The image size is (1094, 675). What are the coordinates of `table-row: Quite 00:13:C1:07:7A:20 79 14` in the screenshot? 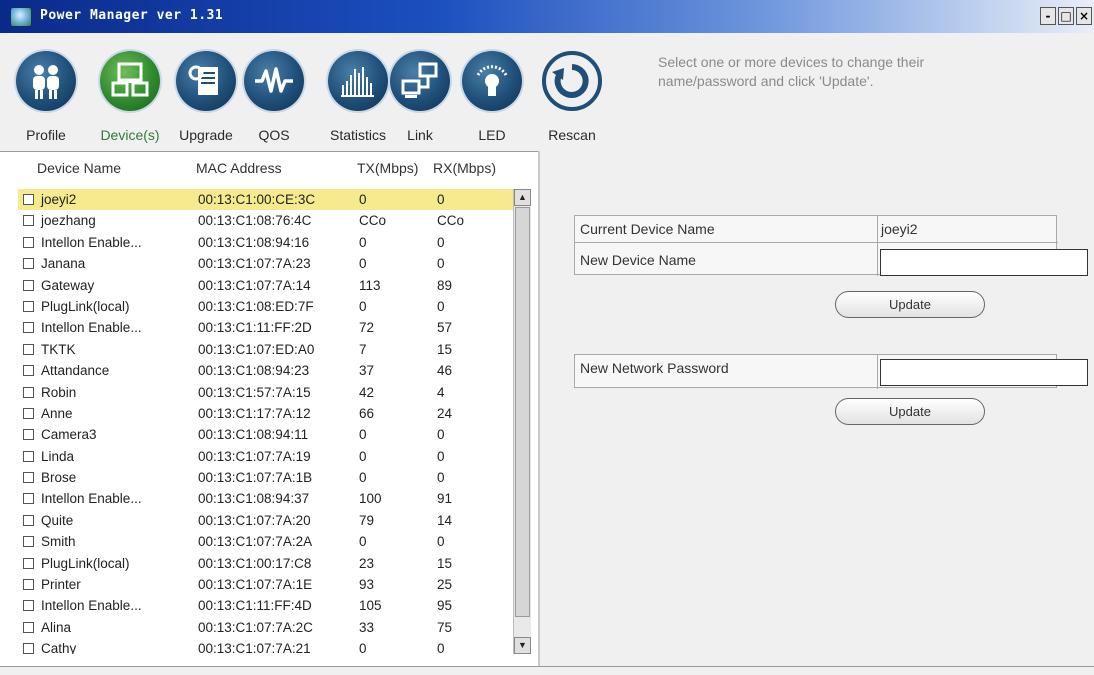 It's located at (265, 520).